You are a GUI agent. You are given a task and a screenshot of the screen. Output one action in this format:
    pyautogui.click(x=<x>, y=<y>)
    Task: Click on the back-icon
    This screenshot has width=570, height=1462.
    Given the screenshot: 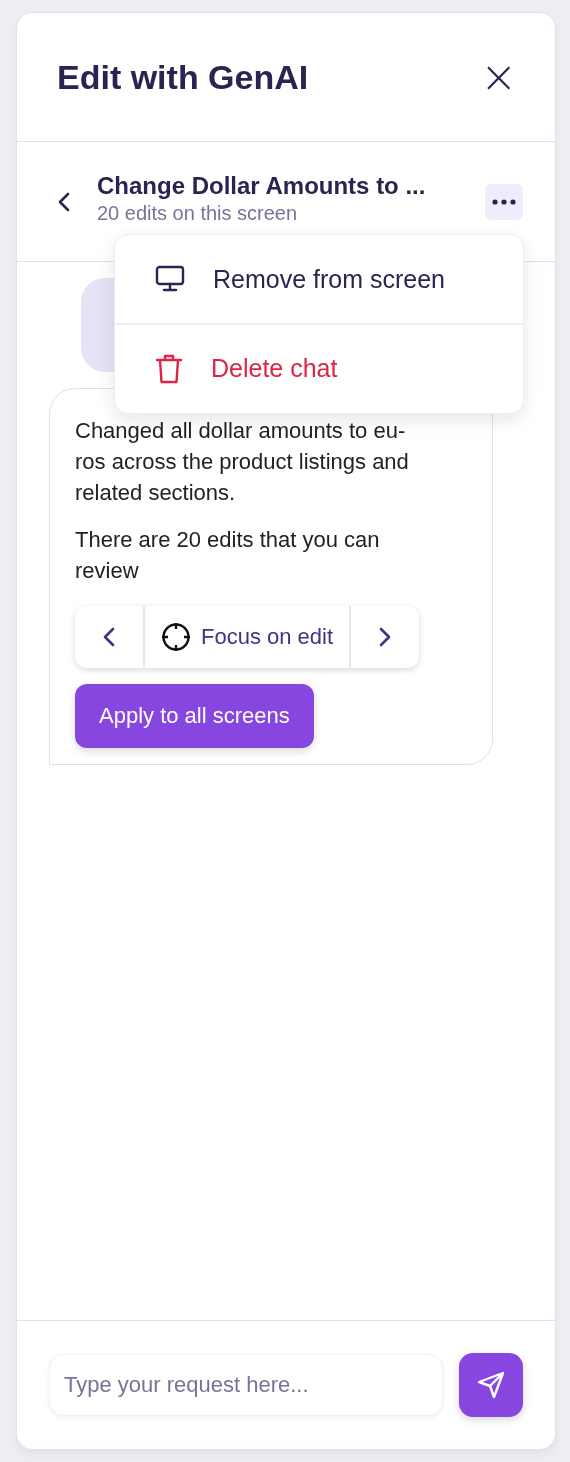 What is the action you would take?
    pyautogui.click(x=64, y=202)
    